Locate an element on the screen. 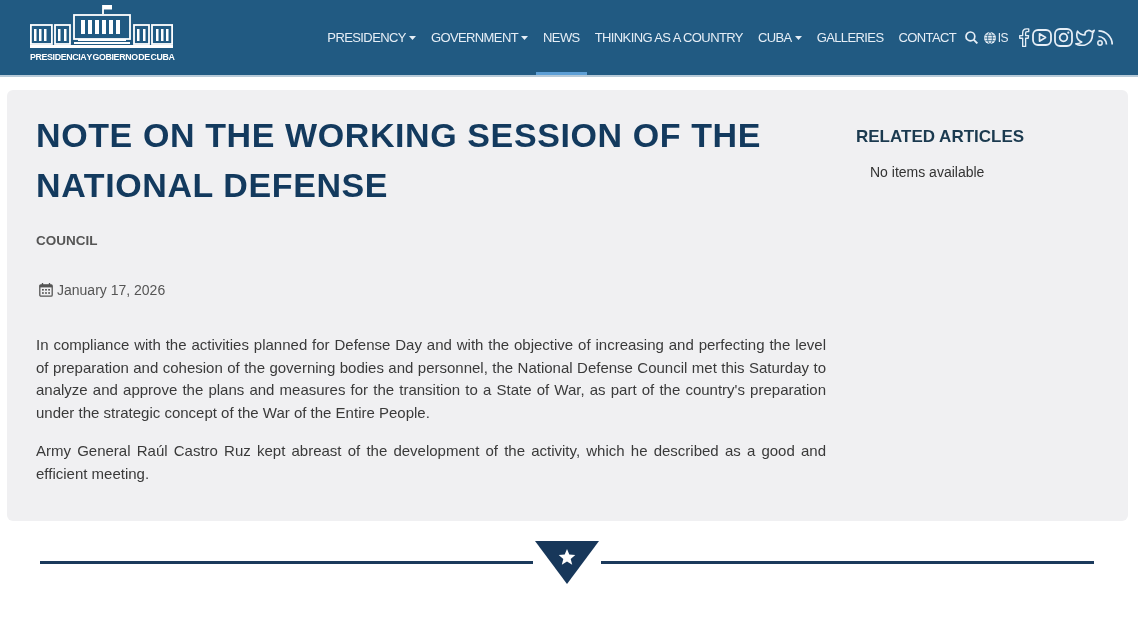 The height and width of the screenshot is (639, 1138). nav-link: GALLERIES is located at coordinates (850, 37).